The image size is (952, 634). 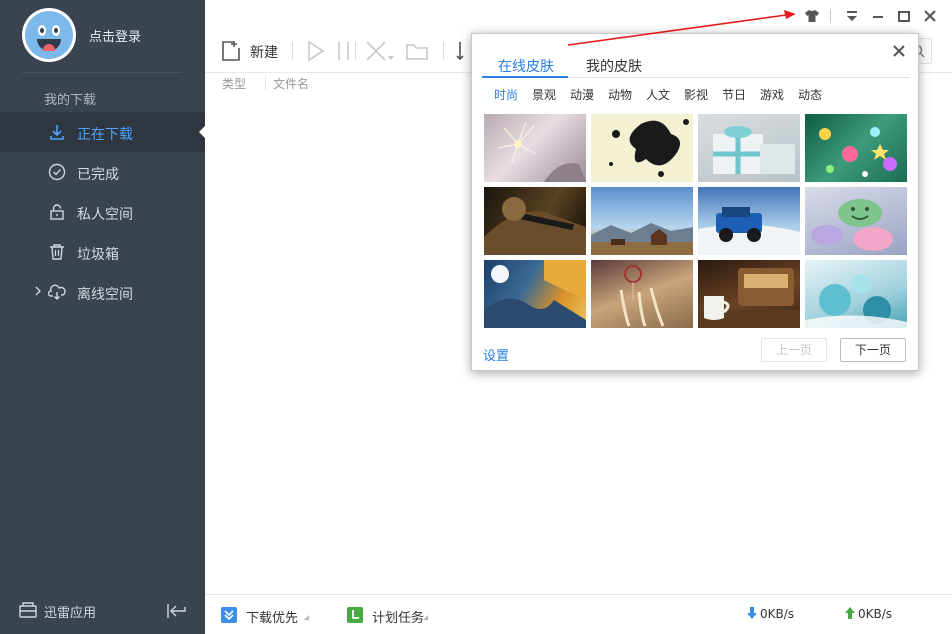 I want to click on download-icon, so click(x=57, y=132).